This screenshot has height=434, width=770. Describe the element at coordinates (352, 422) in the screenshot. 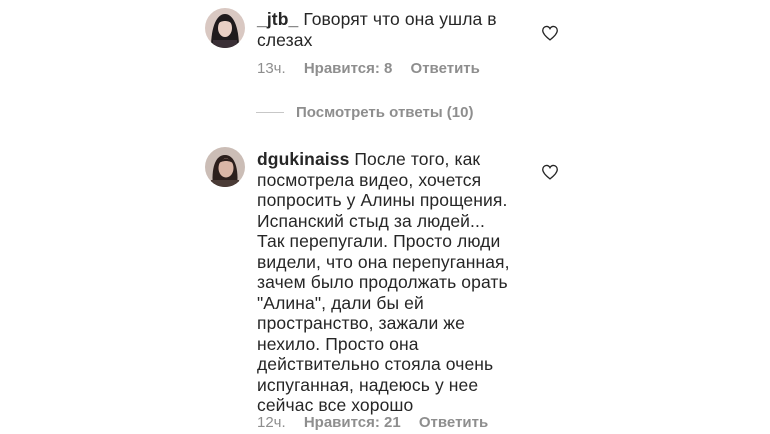

I see `comment-likes: Нравится: 21` at that location.